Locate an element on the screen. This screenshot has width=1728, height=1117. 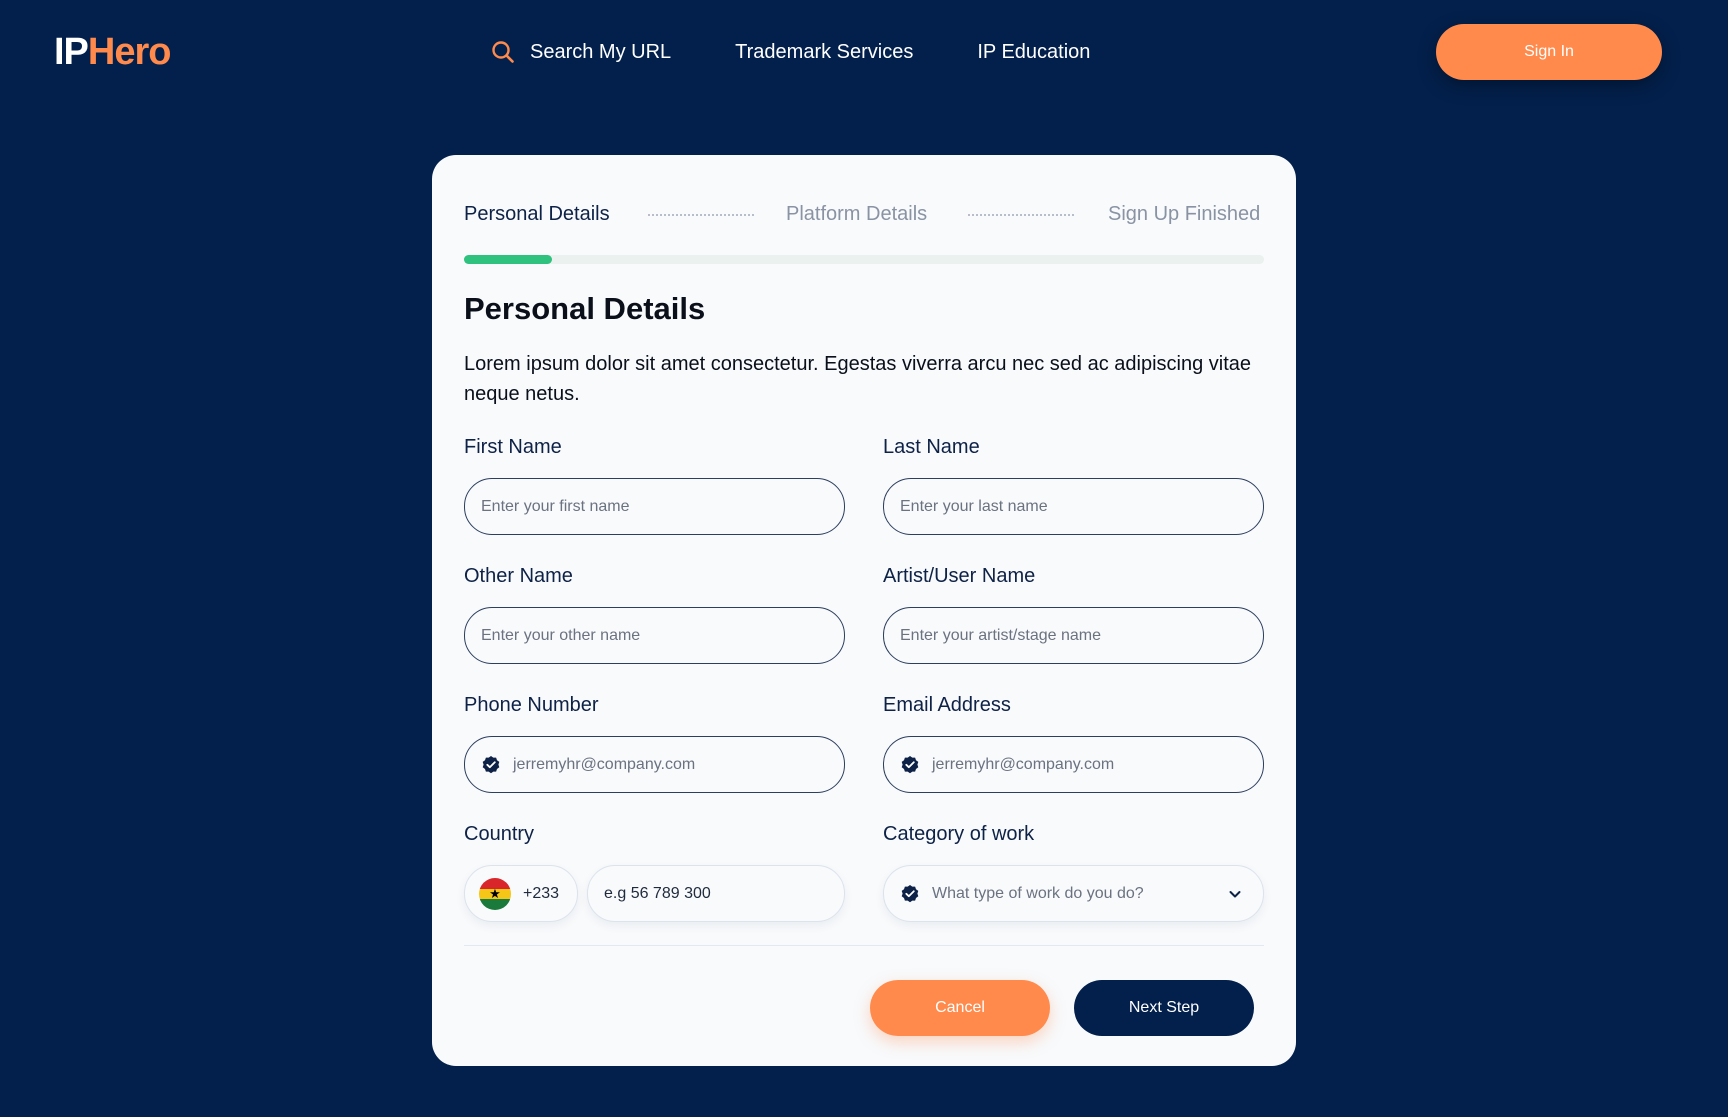
nav-link-ip-education: IP Education is located at coordinates (1033, 52).